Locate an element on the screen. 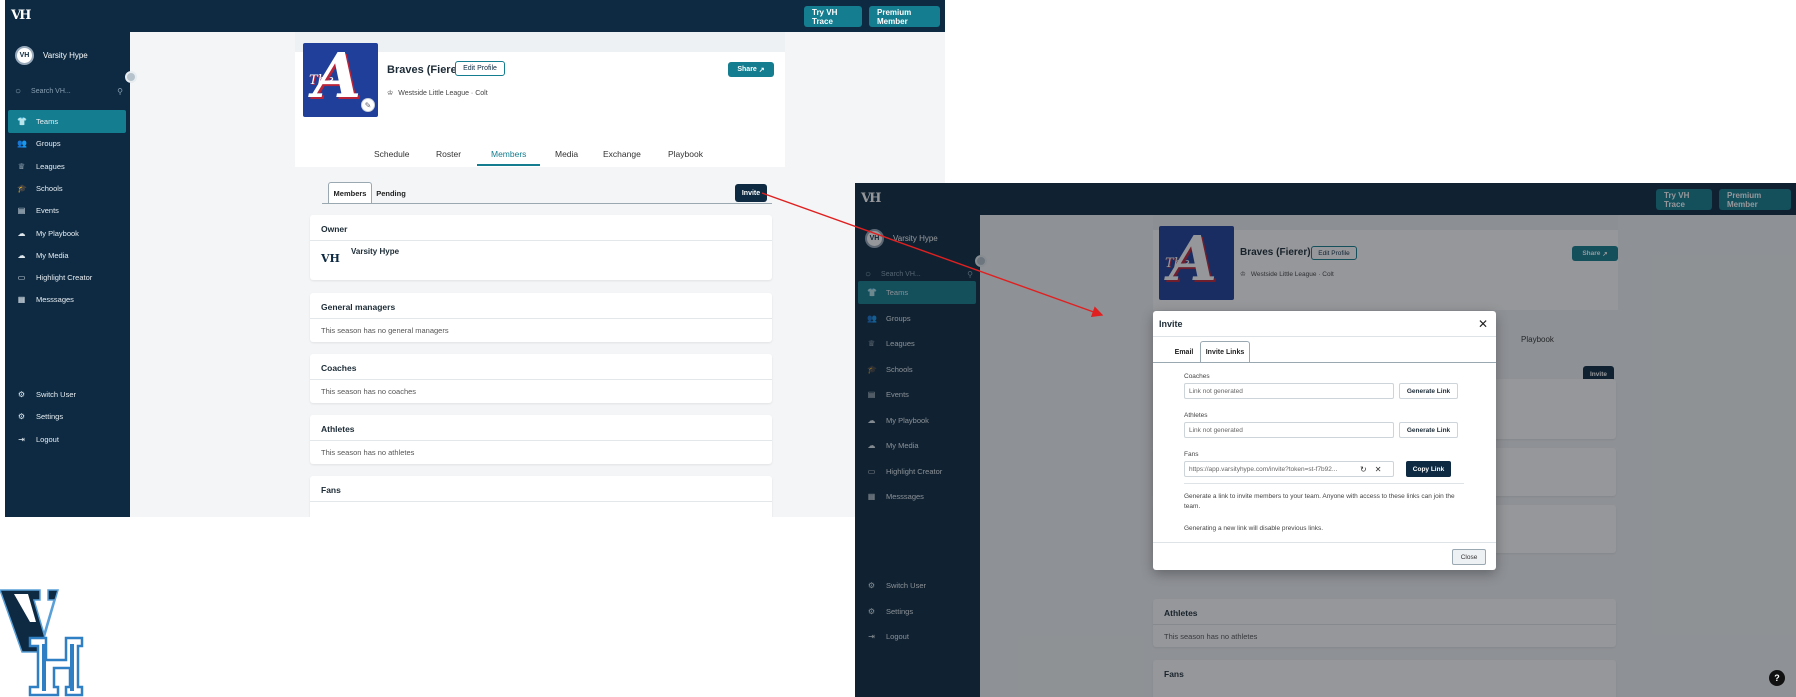 The height and width of the screenshot is (697, 1796). avatar: VH is located at coordinates (24, 55).